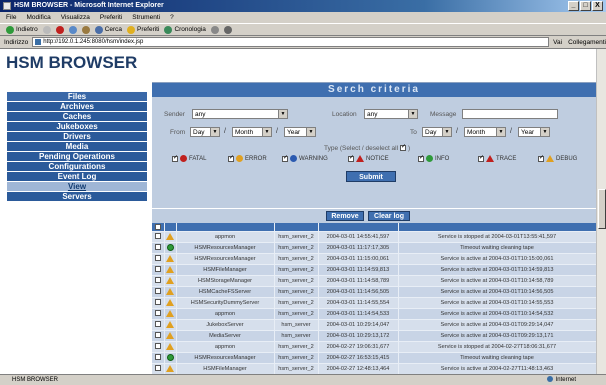  Describe the element at coordinates (443, 114) in the screenshot. I see `message-label: Message` at that location.